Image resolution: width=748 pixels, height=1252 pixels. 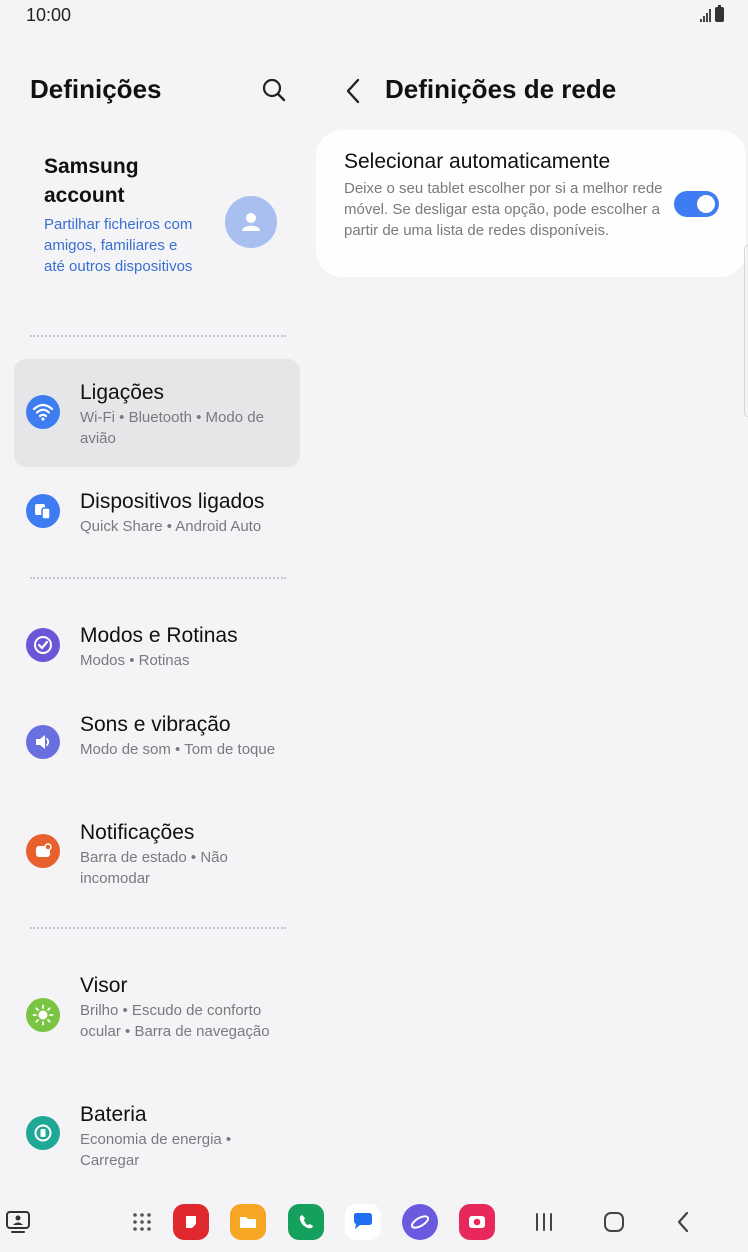 What do you see at coordinates (154, 868) in the screenshot?
I see `menu-item-subtitle: Barra de estado • Não incomodar` at bounding box center [154, 868].